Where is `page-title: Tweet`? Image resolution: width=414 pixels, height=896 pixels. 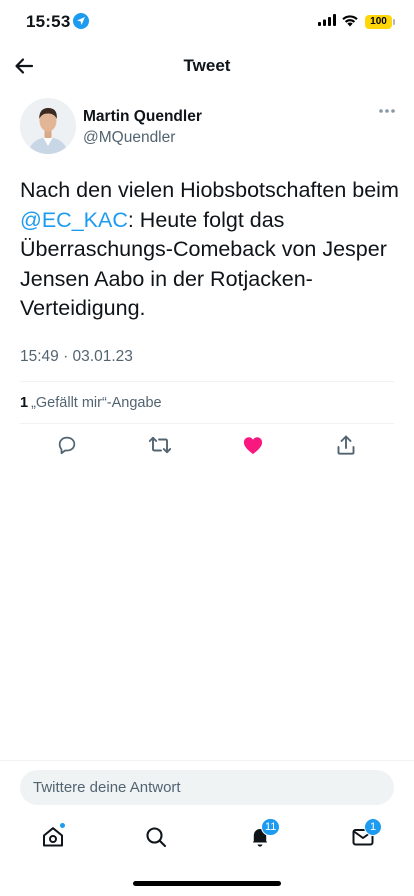
page-title: Tweet is located at coordinates (207, 65).